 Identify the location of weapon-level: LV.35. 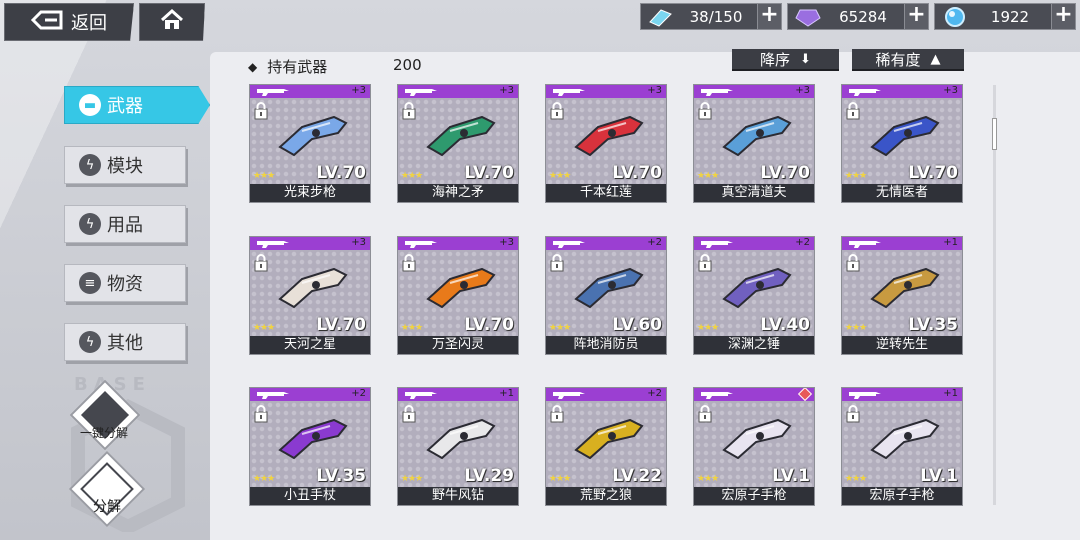
(341, 476).